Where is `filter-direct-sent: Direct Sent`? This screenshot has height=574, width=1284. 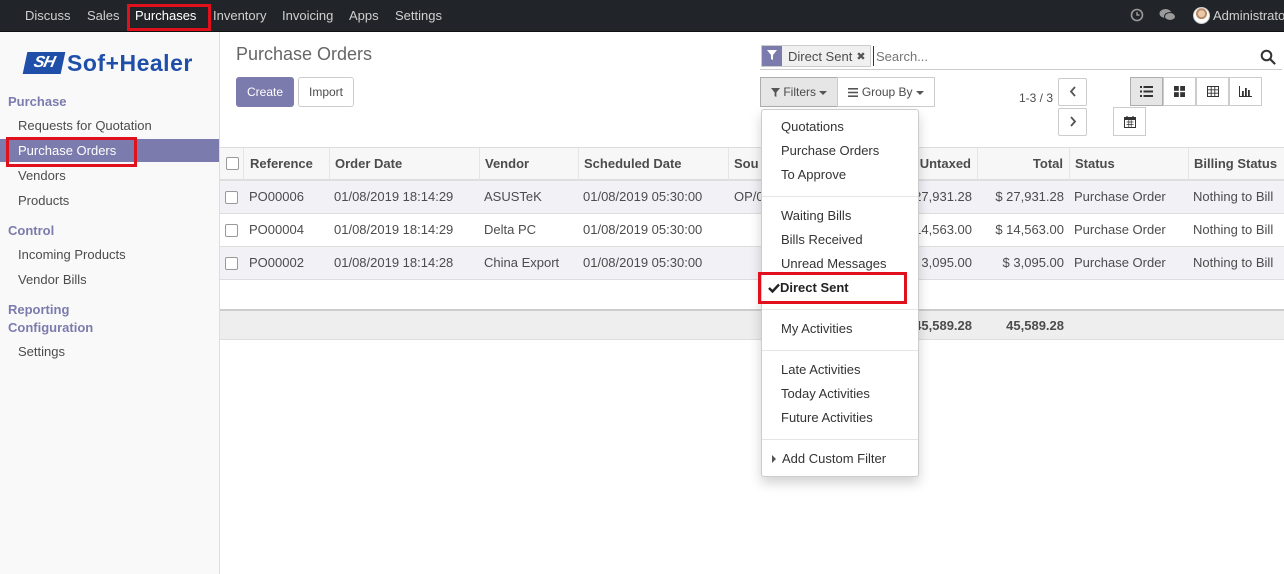 filter-direct-sent: Direct Sent is located at coordinates (808, 288).